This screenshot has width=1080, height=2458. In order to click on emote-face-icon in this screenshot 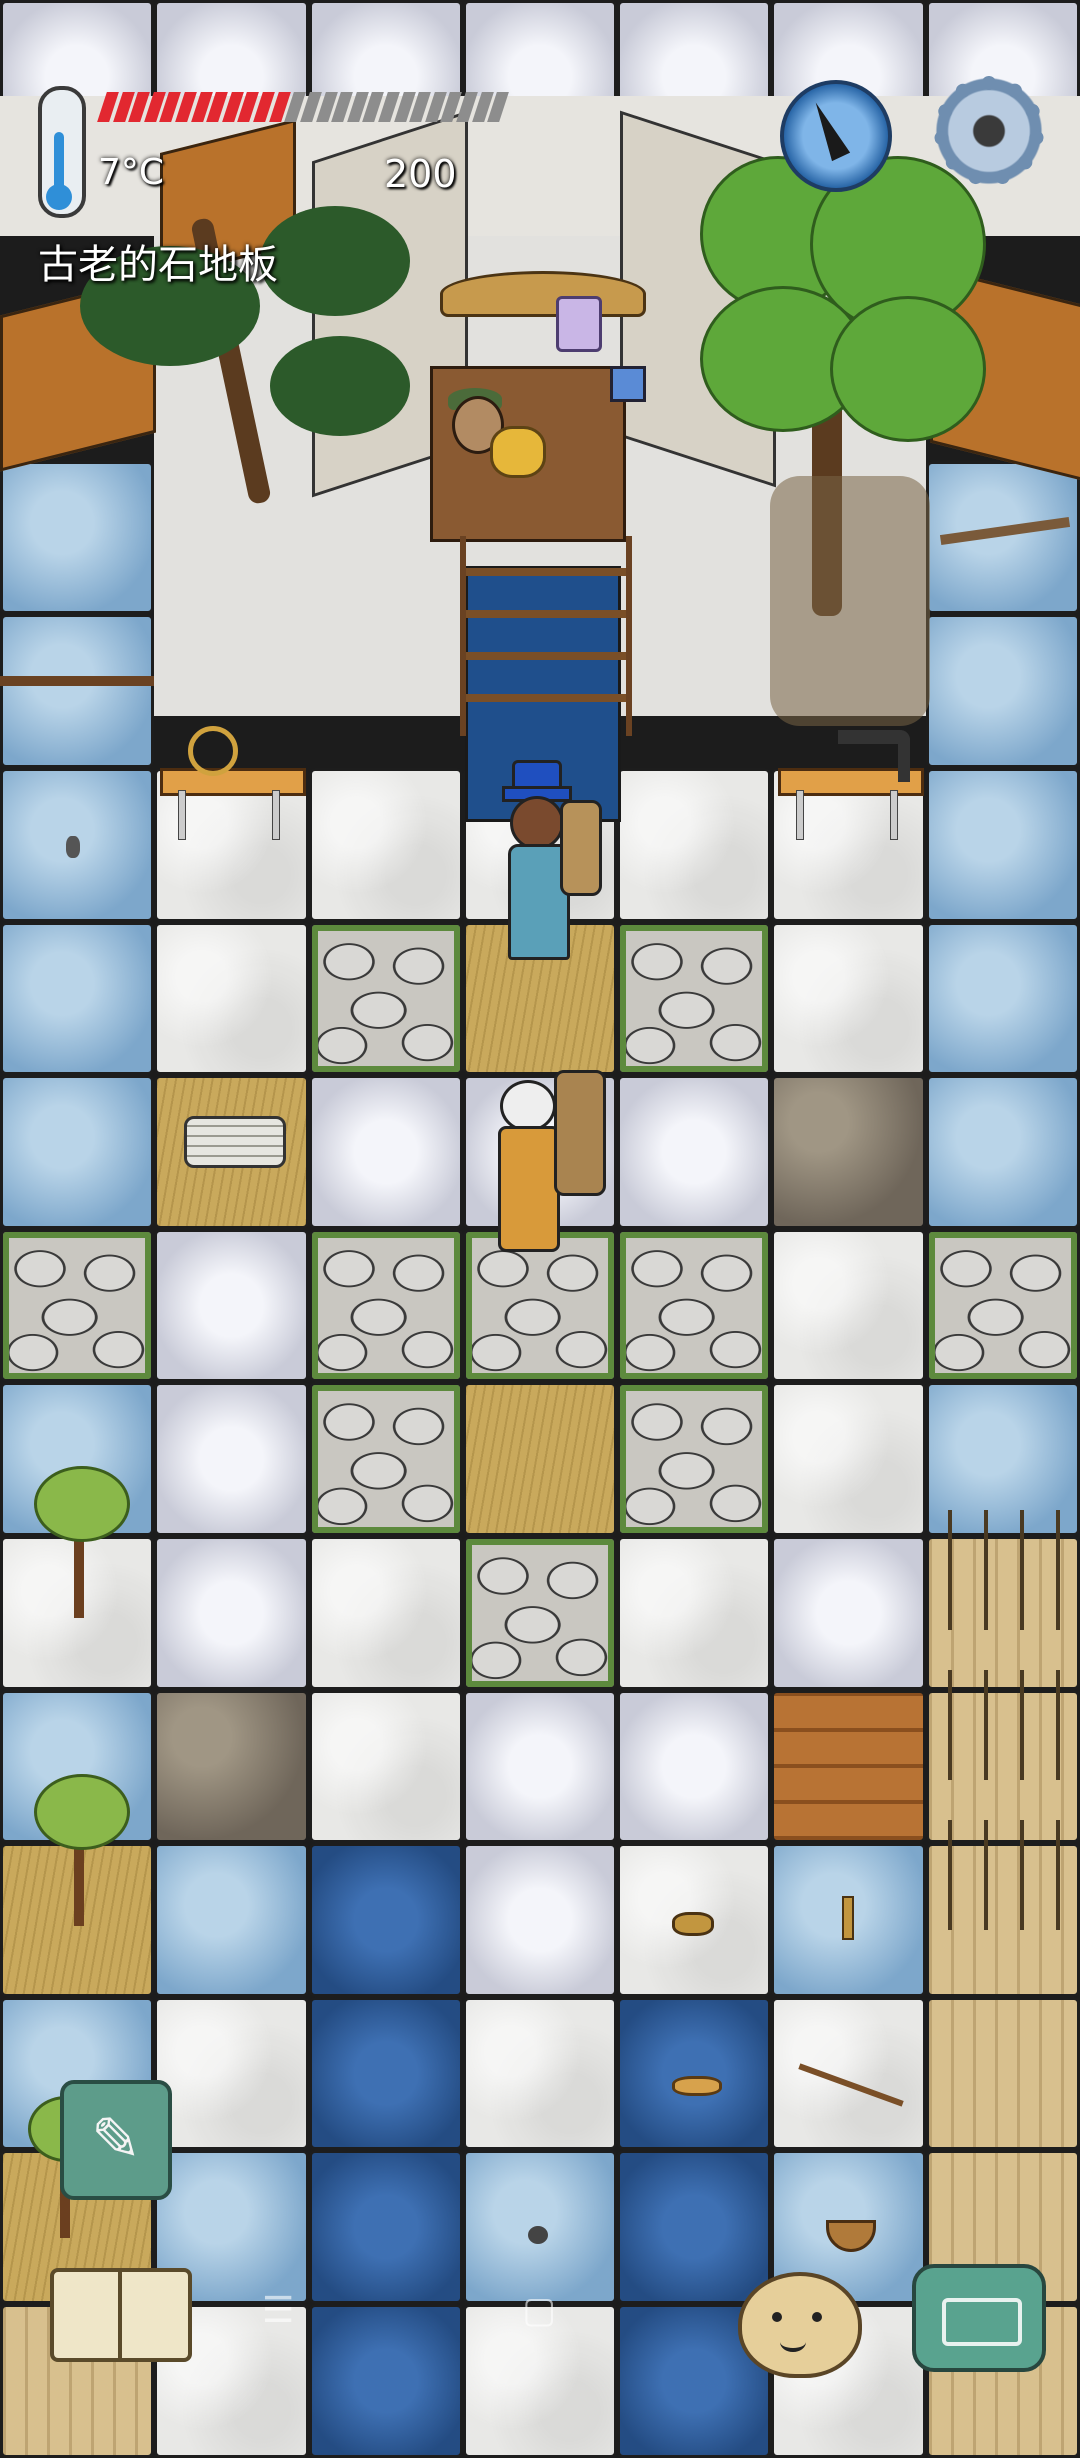, I will do `click(800, 2325)`.